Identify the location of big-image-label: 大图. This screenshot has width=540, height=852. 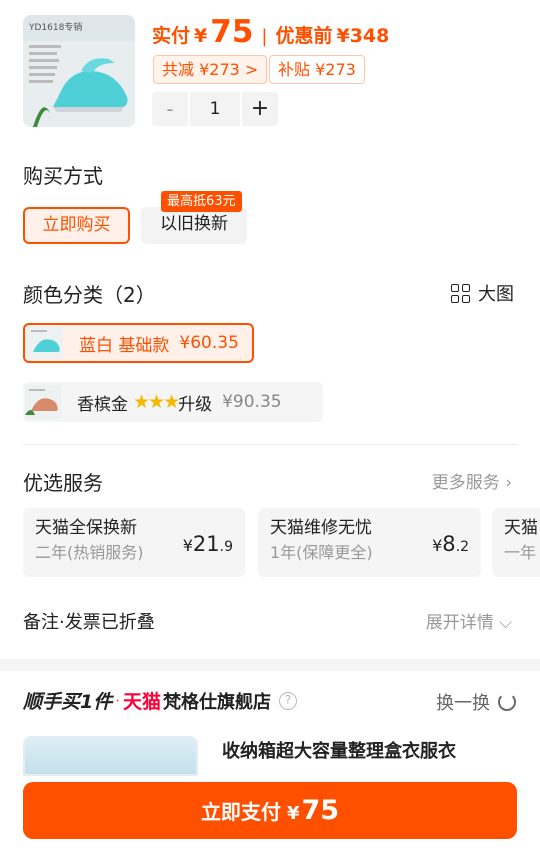
(496, 294).